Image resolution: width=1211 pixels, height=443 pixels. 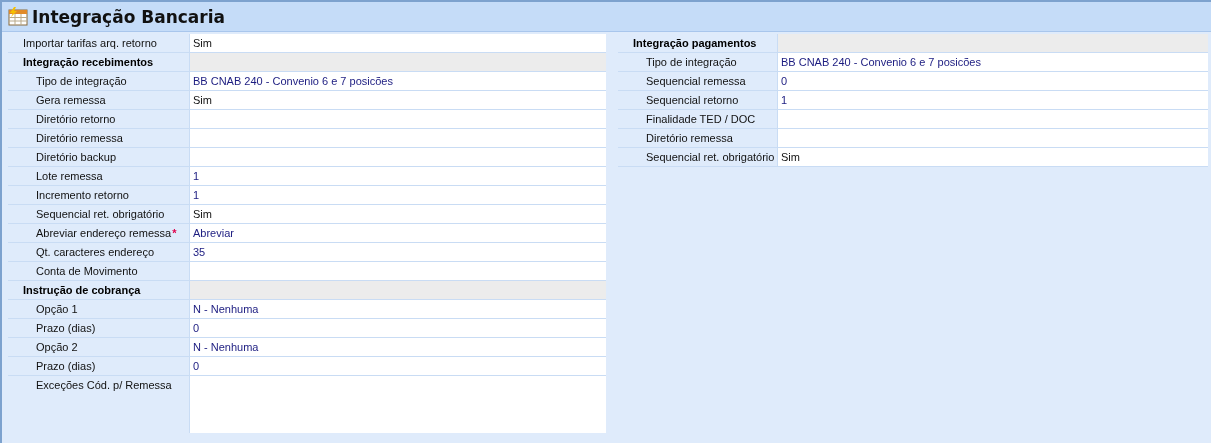 I want to click on property-label: Qt. caracteres endereço, so click(x=95, y=252).